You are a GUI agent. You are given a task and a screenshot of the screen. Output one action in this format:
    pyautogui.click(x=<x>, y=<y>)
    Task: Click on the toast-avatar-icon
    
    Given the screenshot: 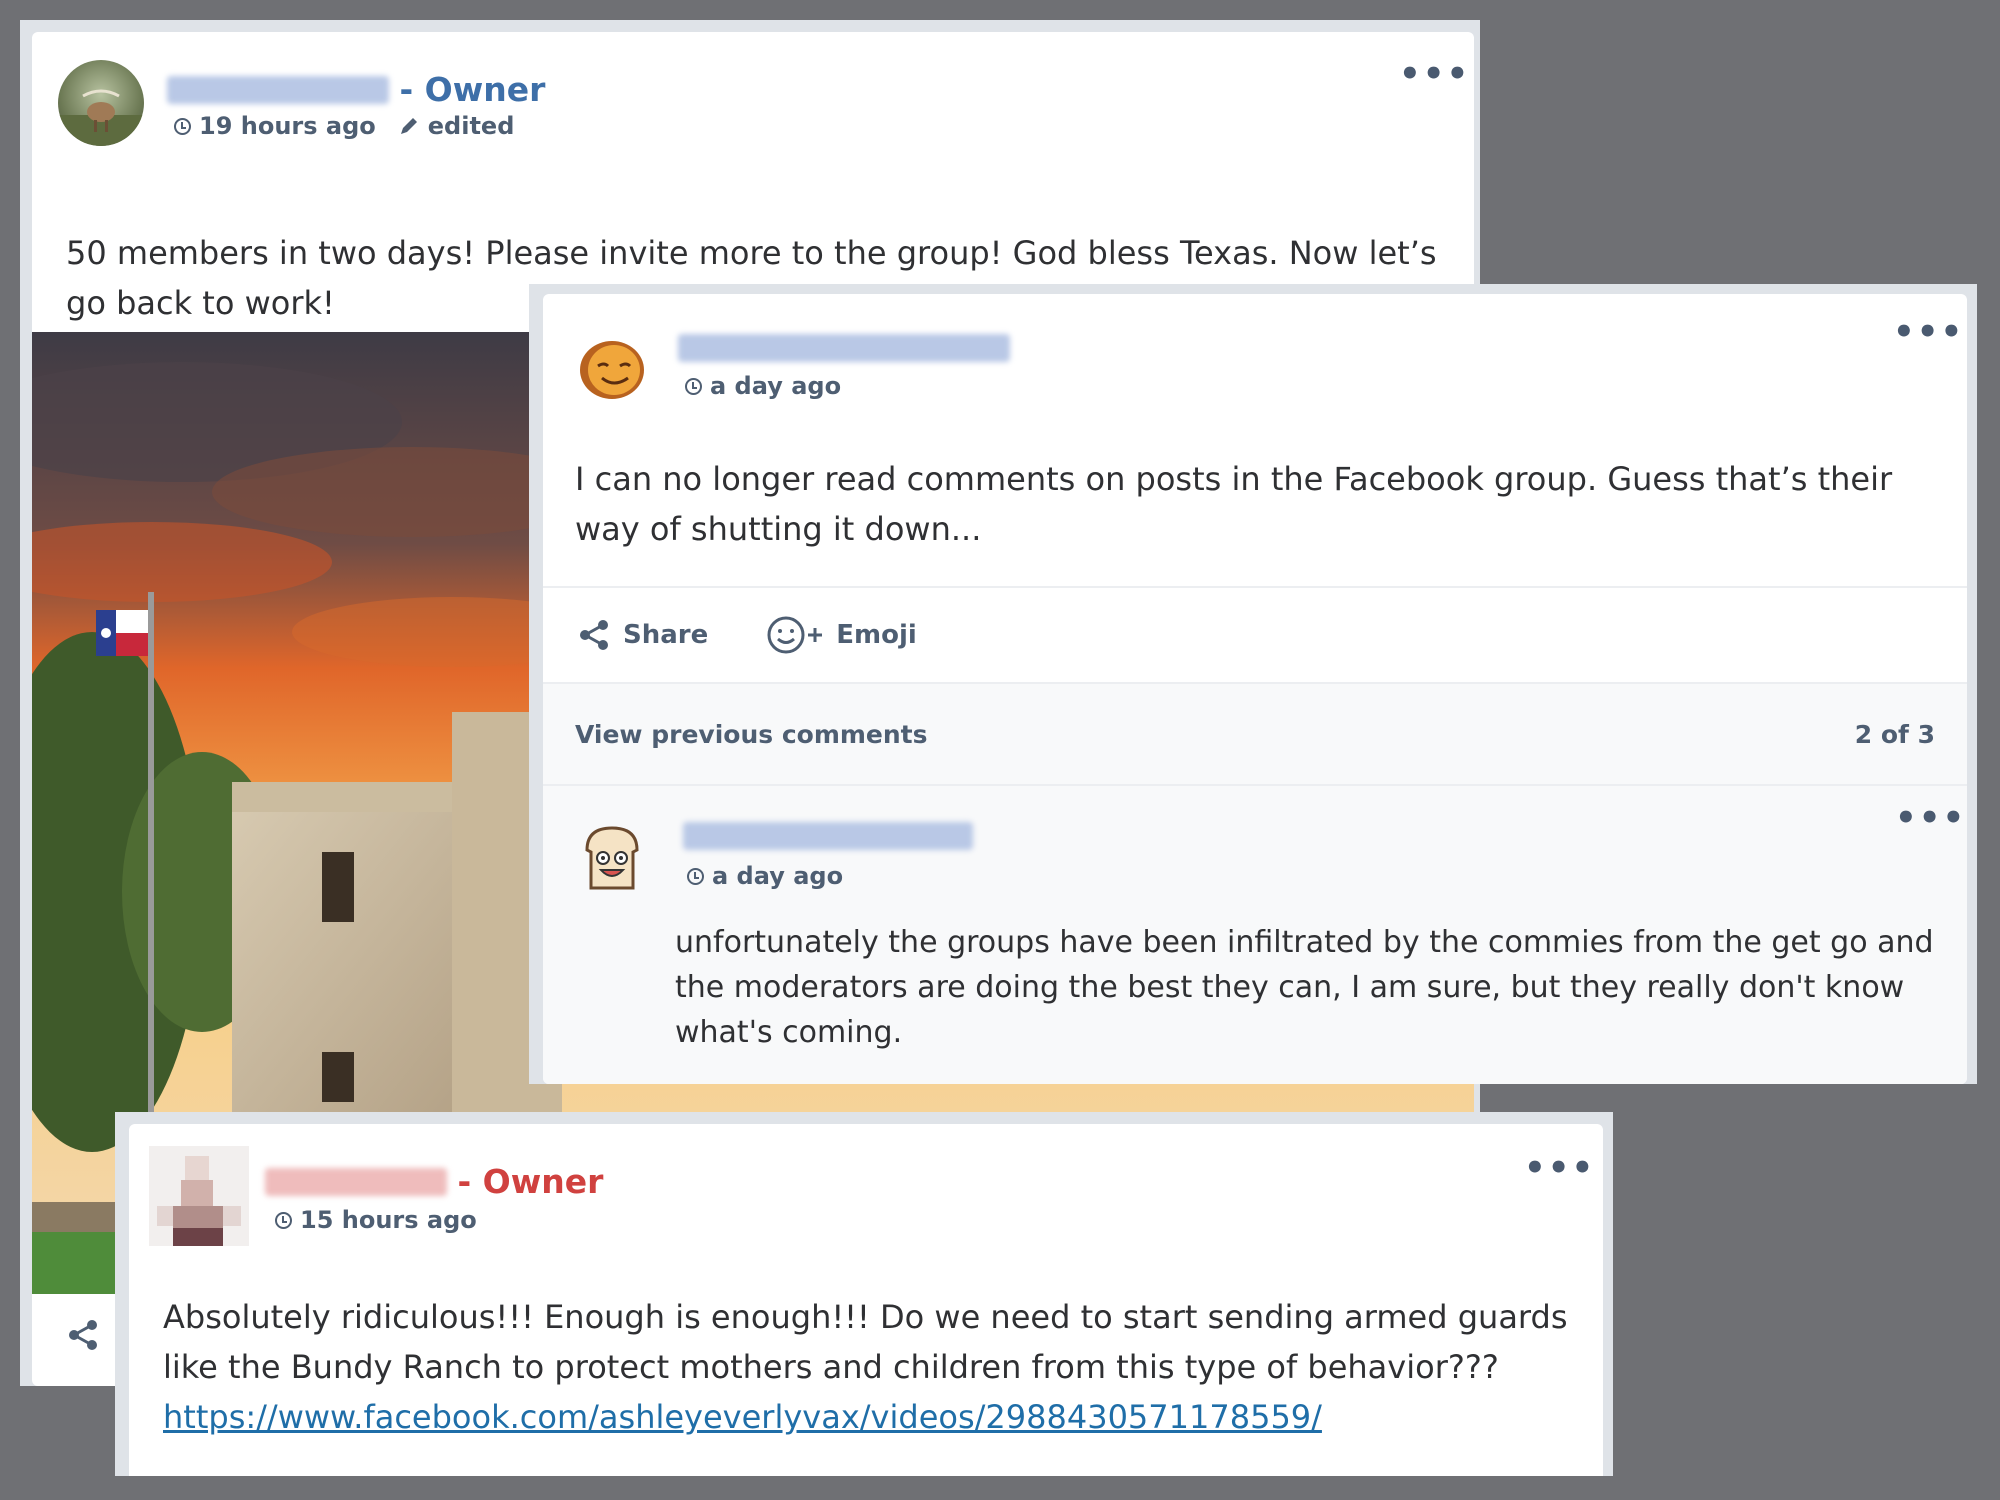 What is the action you would take?
    pyautogui.click(x=612, y=858)
    